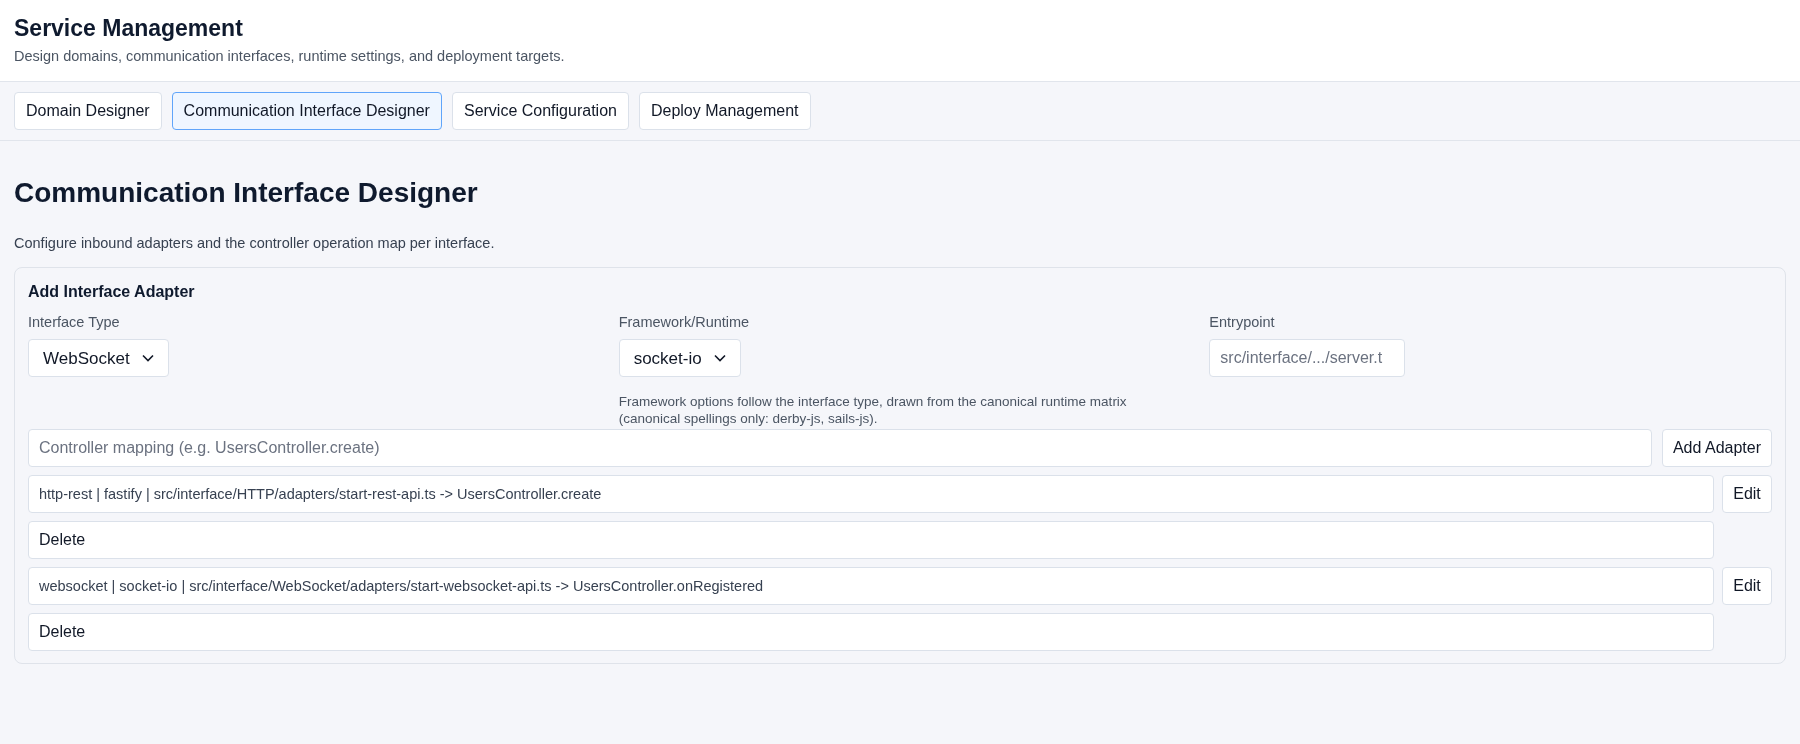 The image size is (1800, 744). I want to click on tab: Communication Interface Designer, so click(306, 110).